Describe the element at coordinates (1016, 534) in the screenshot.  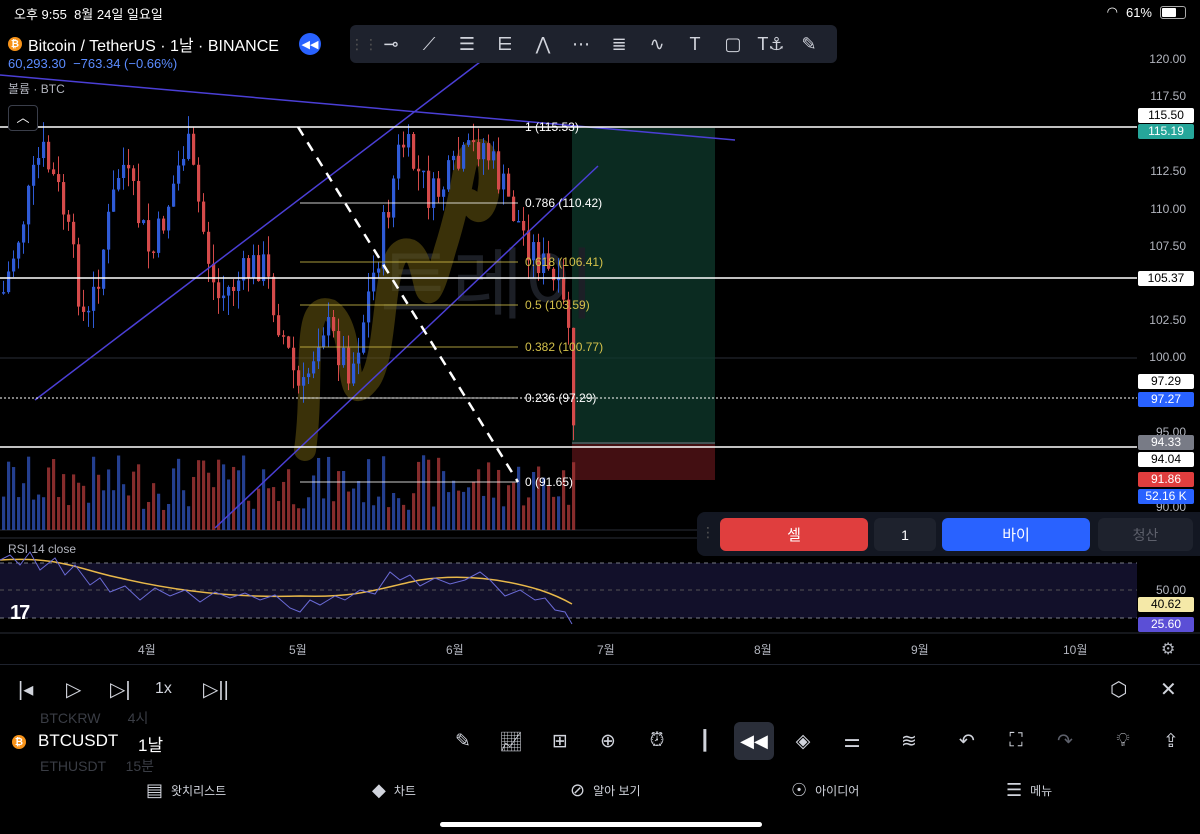
I see `buy-button: 바이` at that location.